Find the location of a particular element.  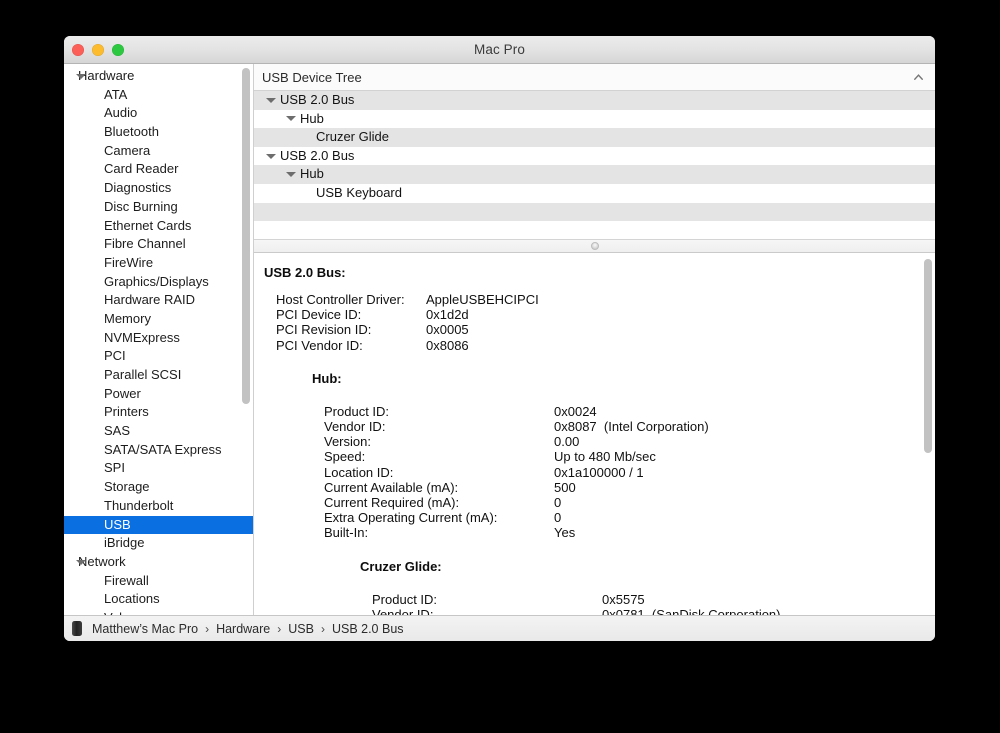

tree-row-label: USB Keyboard is located at coordinates (359, 192).